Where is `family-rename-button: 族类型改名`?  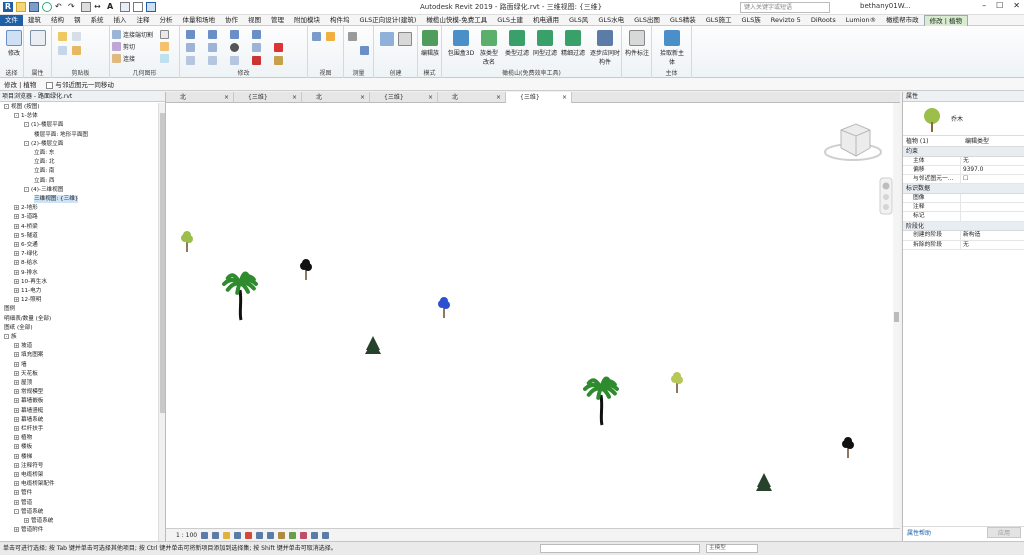 family-rename-button: 族类型改名 is located at coordinates (489, 48).